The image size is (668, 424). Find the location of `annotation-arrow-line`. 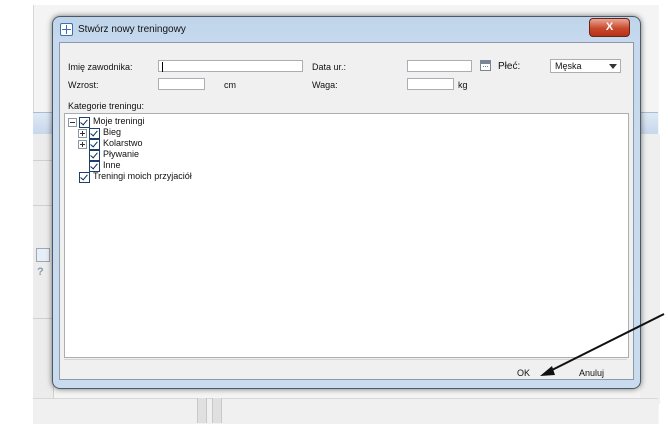

annotation-arrow-line is located at coordinates (606, 343).